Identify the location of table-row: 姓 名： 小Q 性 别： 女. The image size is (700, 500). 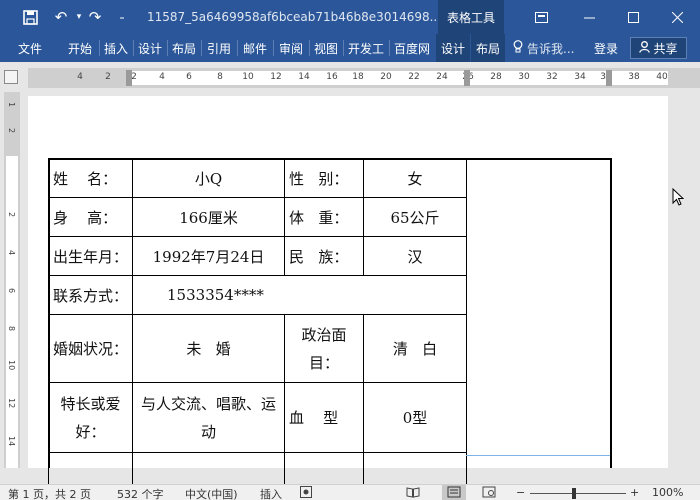
(257, 178).